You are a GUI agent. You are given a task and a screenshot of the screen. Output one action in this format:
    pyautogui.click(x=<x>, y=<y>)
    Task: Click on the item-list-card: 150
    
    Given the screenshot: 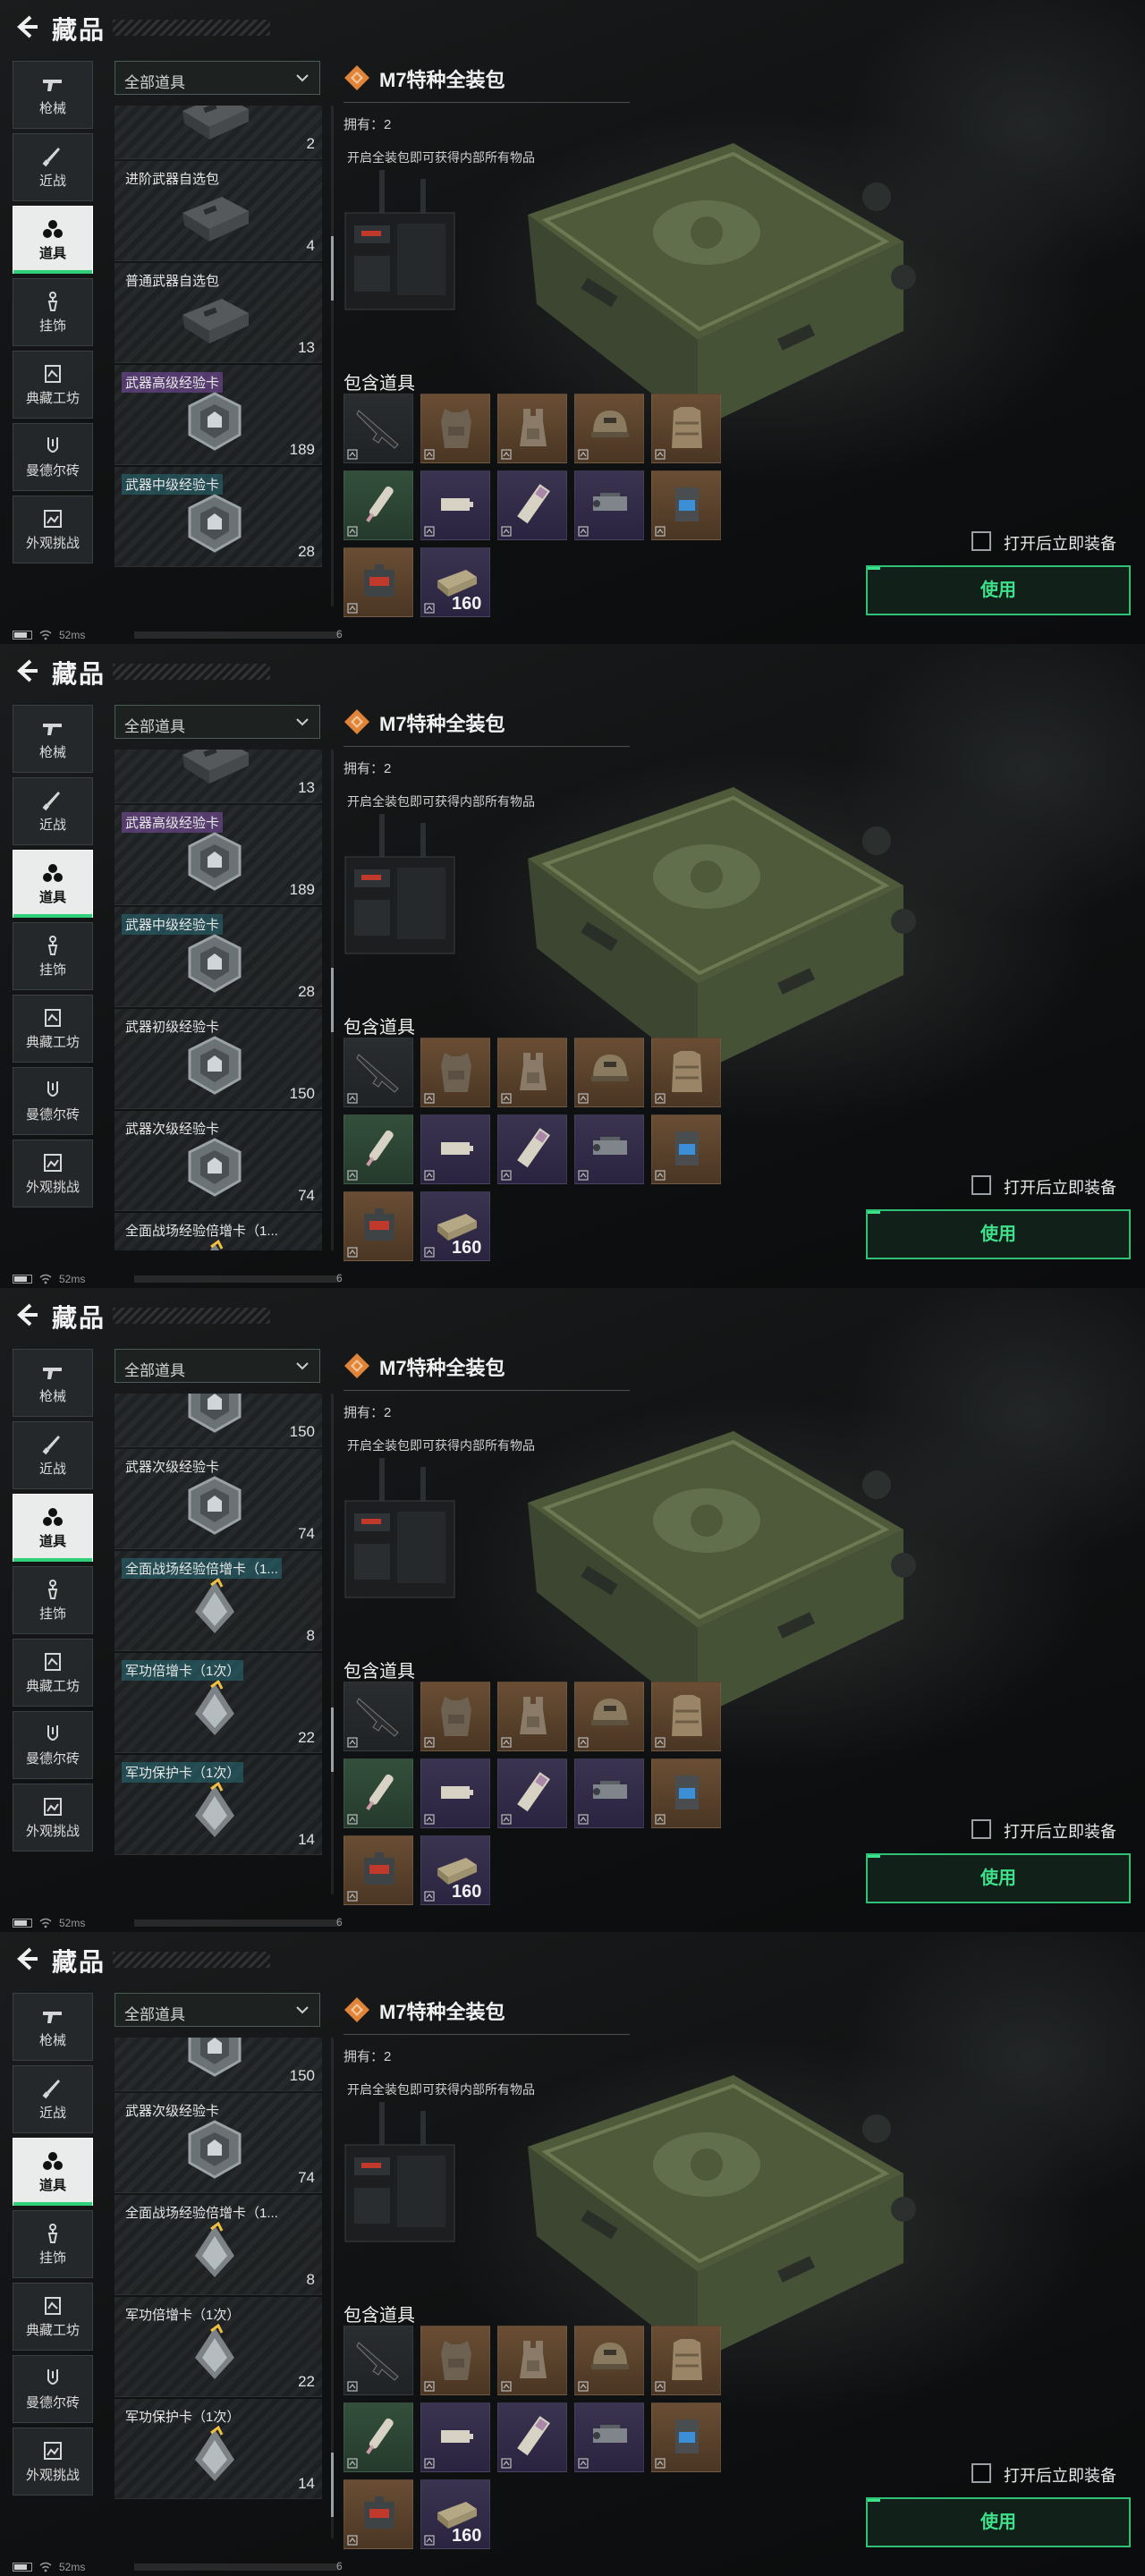 What is the action you would take?
    pyautogui.click(x=218, y=1420)
    